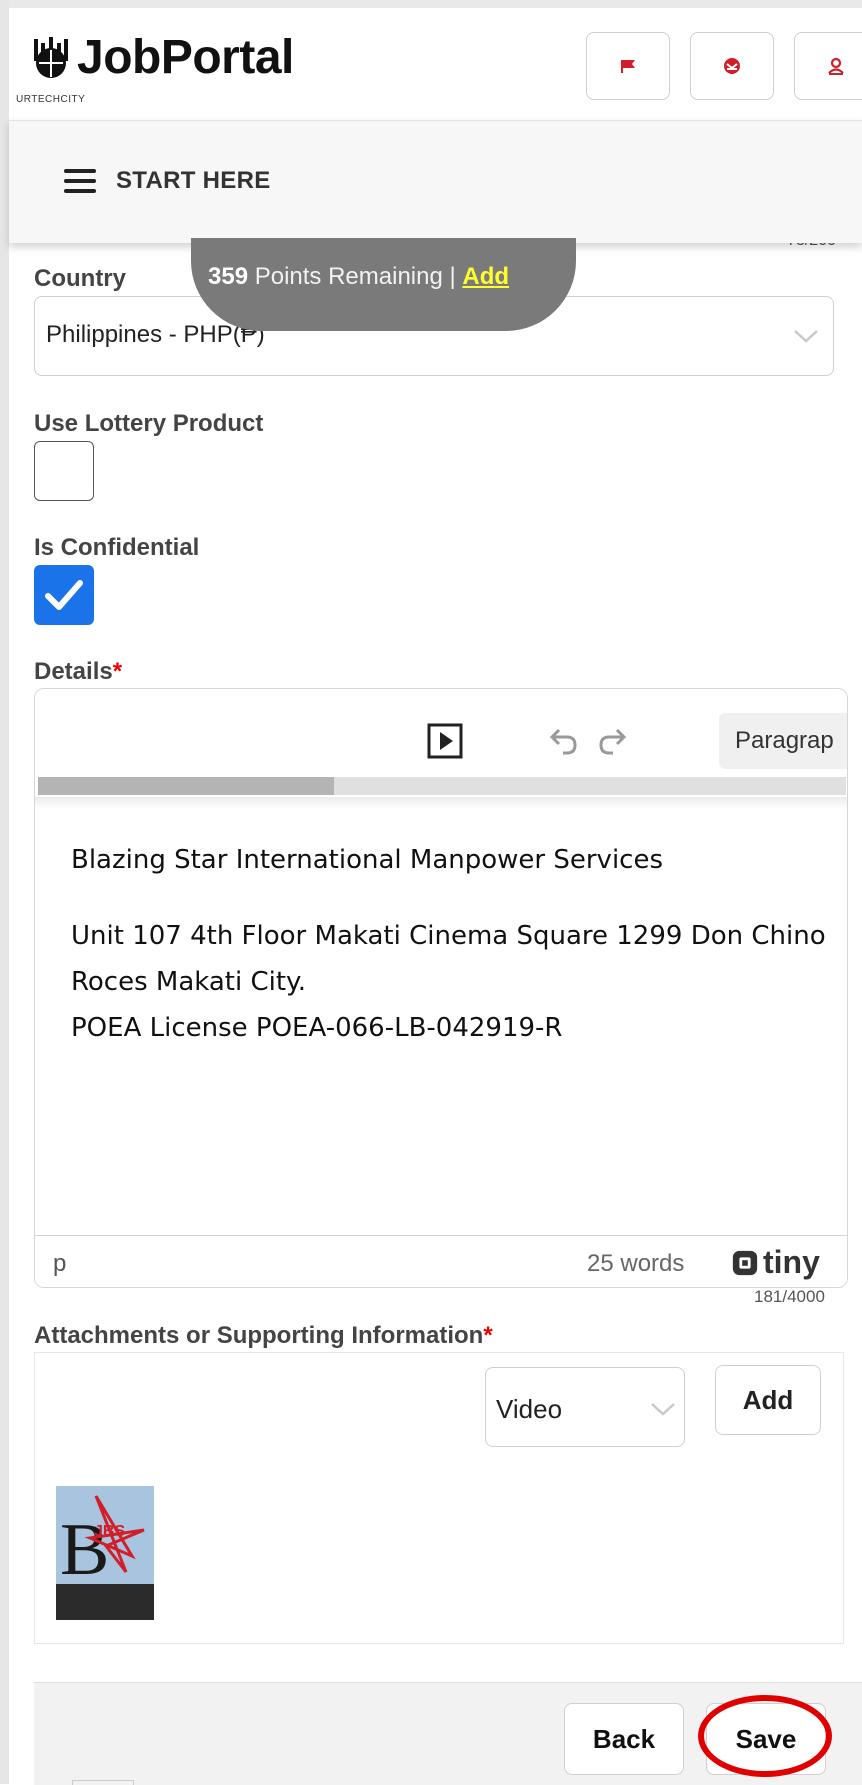 This screenshot has width=862, height=1785. What do you see at coordinates (448, 1733) in the screenshot?
I see `form-footer: Back Save` at bounding box center [448, 1733].